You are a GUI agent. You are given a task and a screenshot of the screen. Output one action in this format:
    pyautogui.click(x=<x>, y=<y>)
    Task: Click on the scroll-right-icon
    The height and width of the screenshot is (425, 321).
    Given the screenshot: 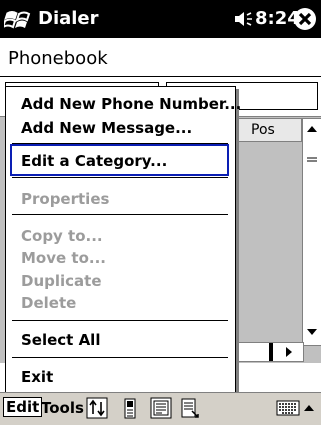 What is the action you would take?
    pyautogui.click(x=289, y=352)
    